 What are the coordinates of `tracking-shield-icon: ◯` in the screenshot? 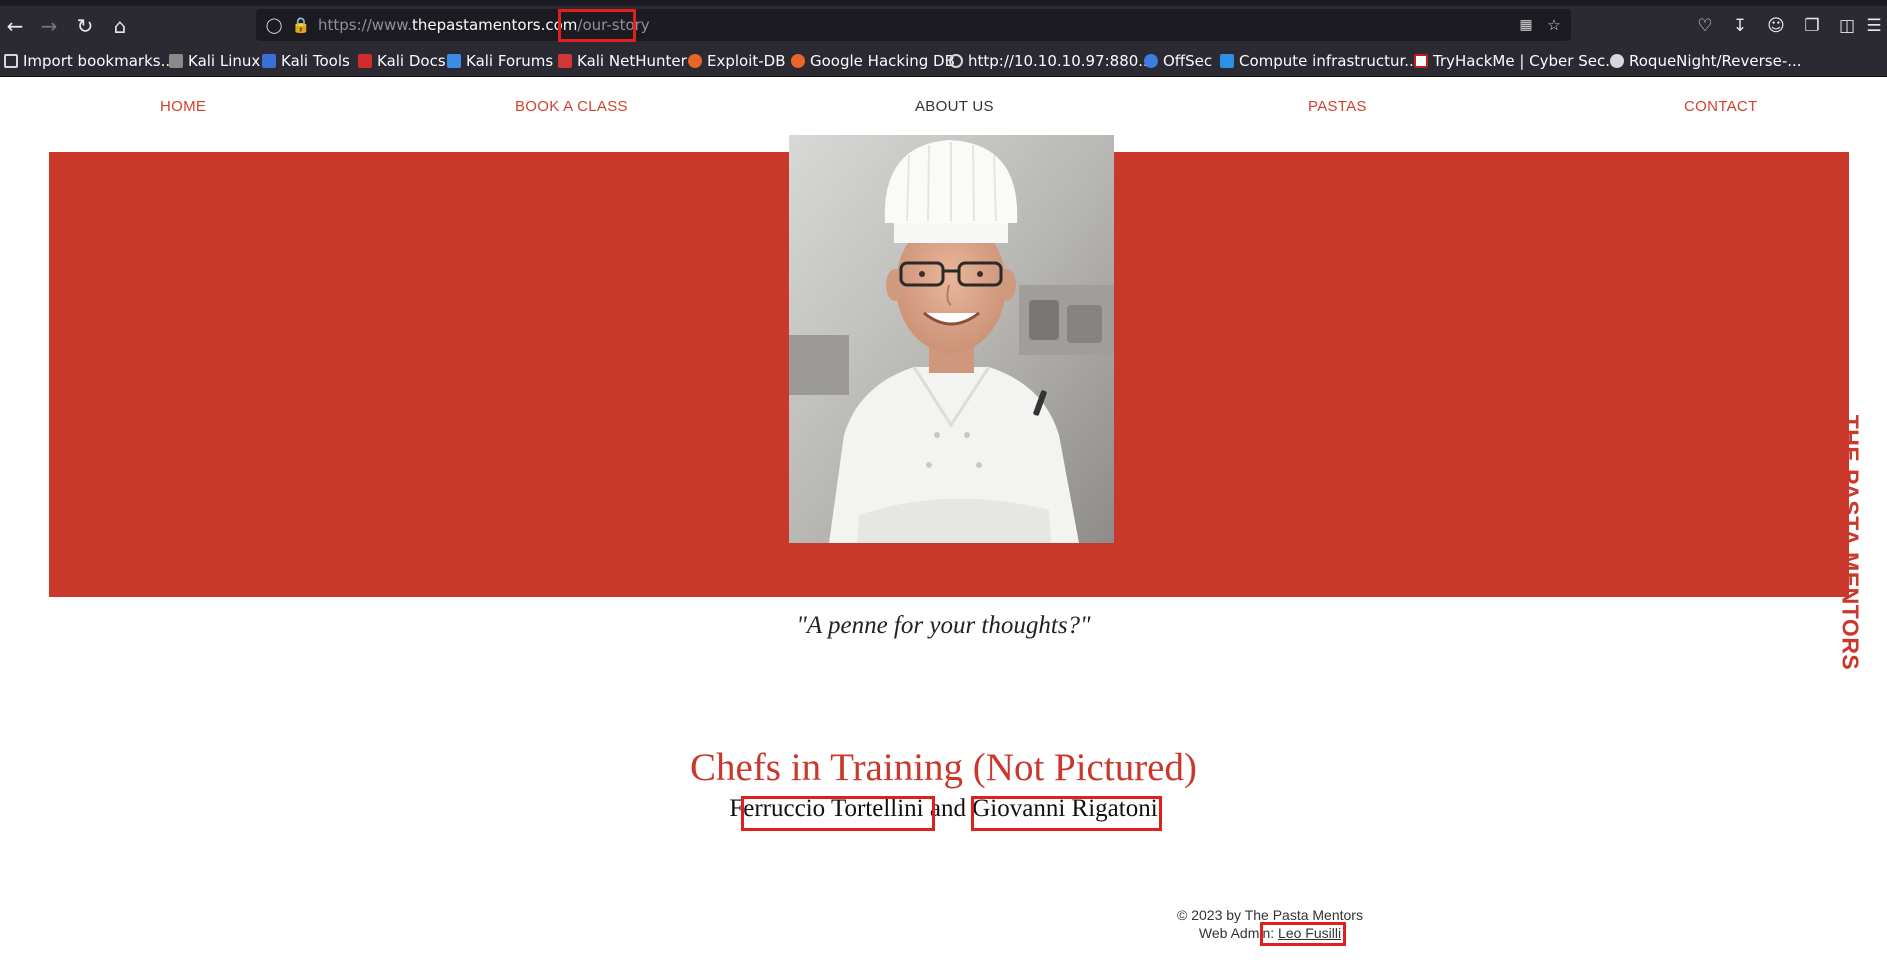 It's located at (274, 25).